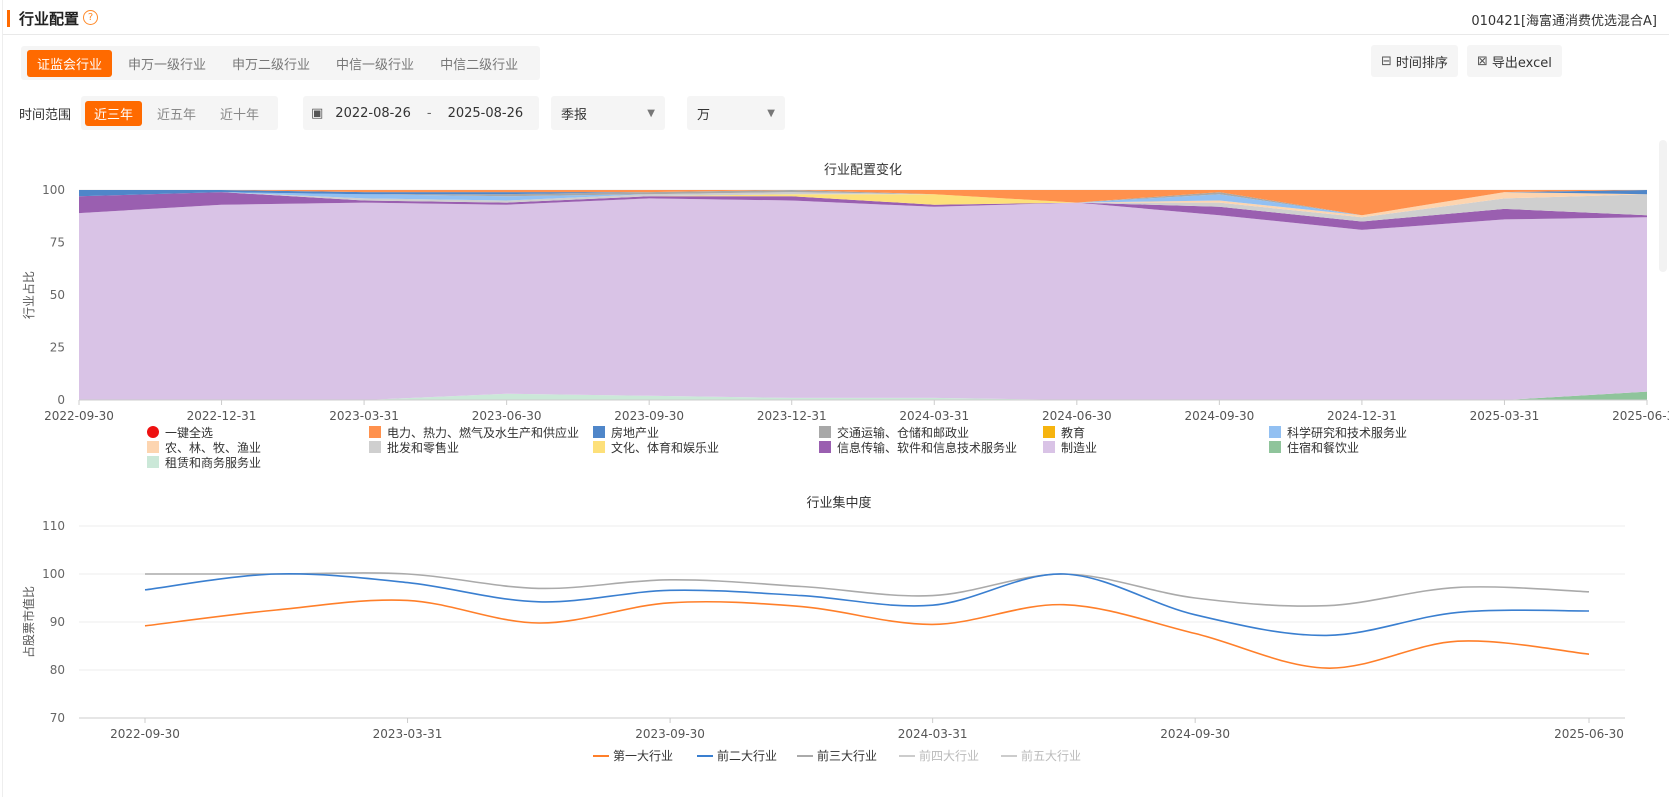 The image size is (1672, 797). I want to click on line-ytick-label: 70, so click(57, 718).